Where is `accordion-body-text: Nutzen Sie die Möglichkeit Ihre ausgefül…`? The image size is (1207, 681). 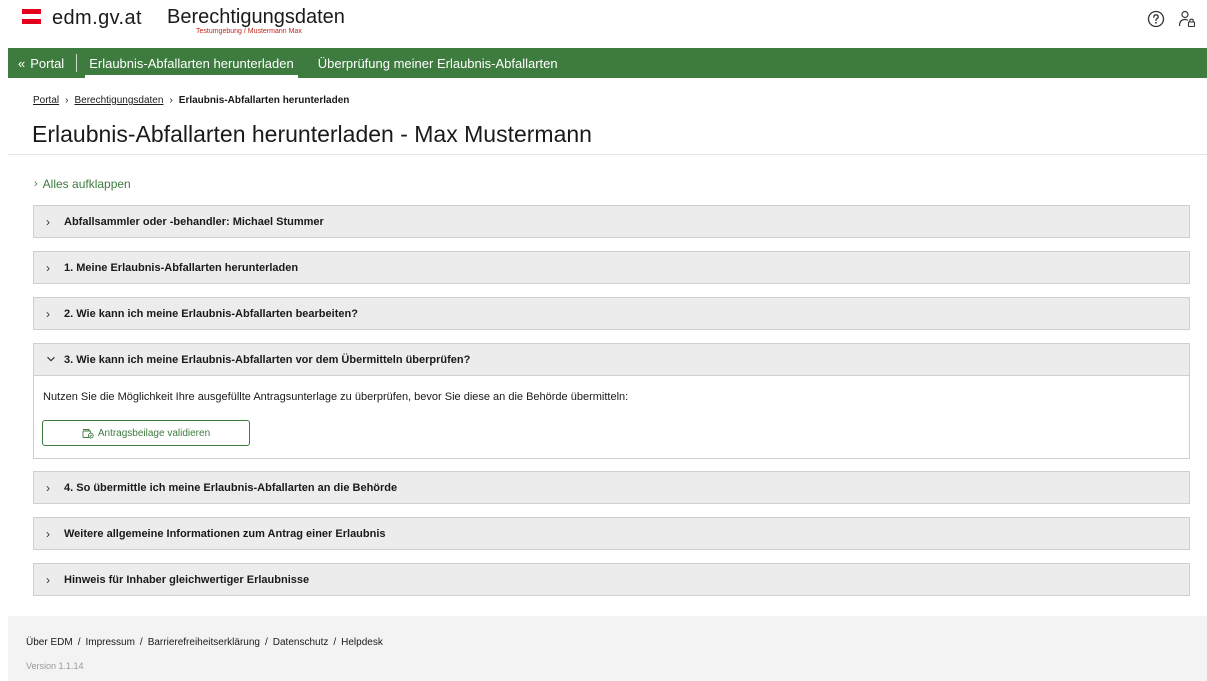 accordion-body-text: Nutzen Sie die Möglichkeit Ihre ausgefül… is located at coordinates (336, 397).